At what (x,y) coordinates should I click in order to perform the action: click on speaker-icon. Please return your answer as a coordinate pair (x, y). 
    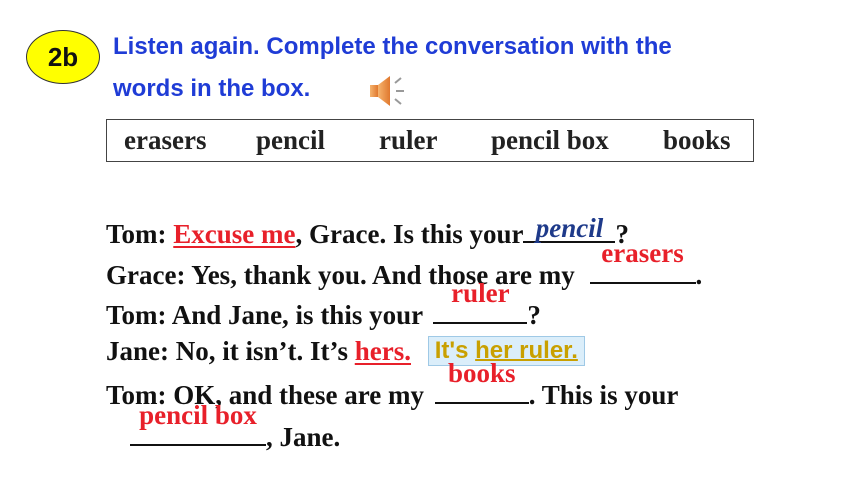
    Looking at the image, I should click on (388, 91).